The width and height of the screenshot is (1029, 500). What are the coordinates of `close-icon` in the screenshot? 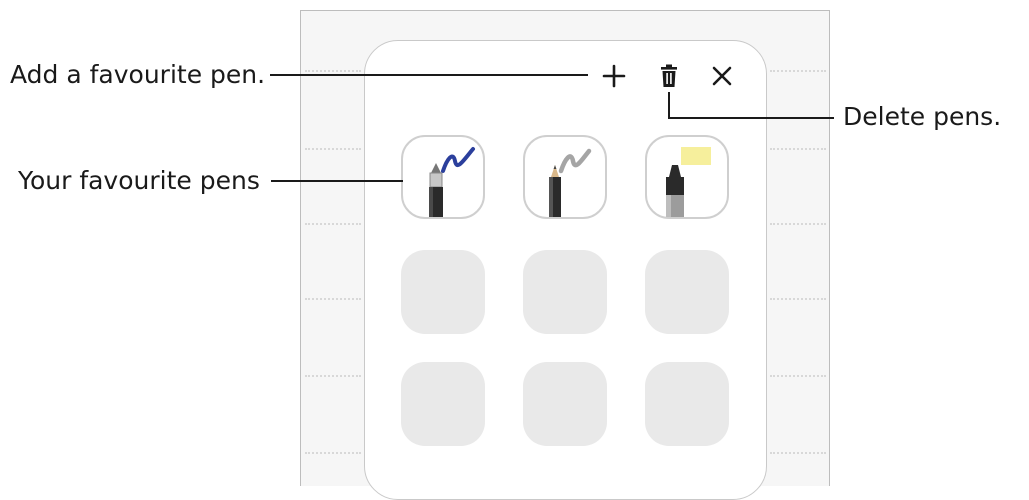 It's located at (722, 76).